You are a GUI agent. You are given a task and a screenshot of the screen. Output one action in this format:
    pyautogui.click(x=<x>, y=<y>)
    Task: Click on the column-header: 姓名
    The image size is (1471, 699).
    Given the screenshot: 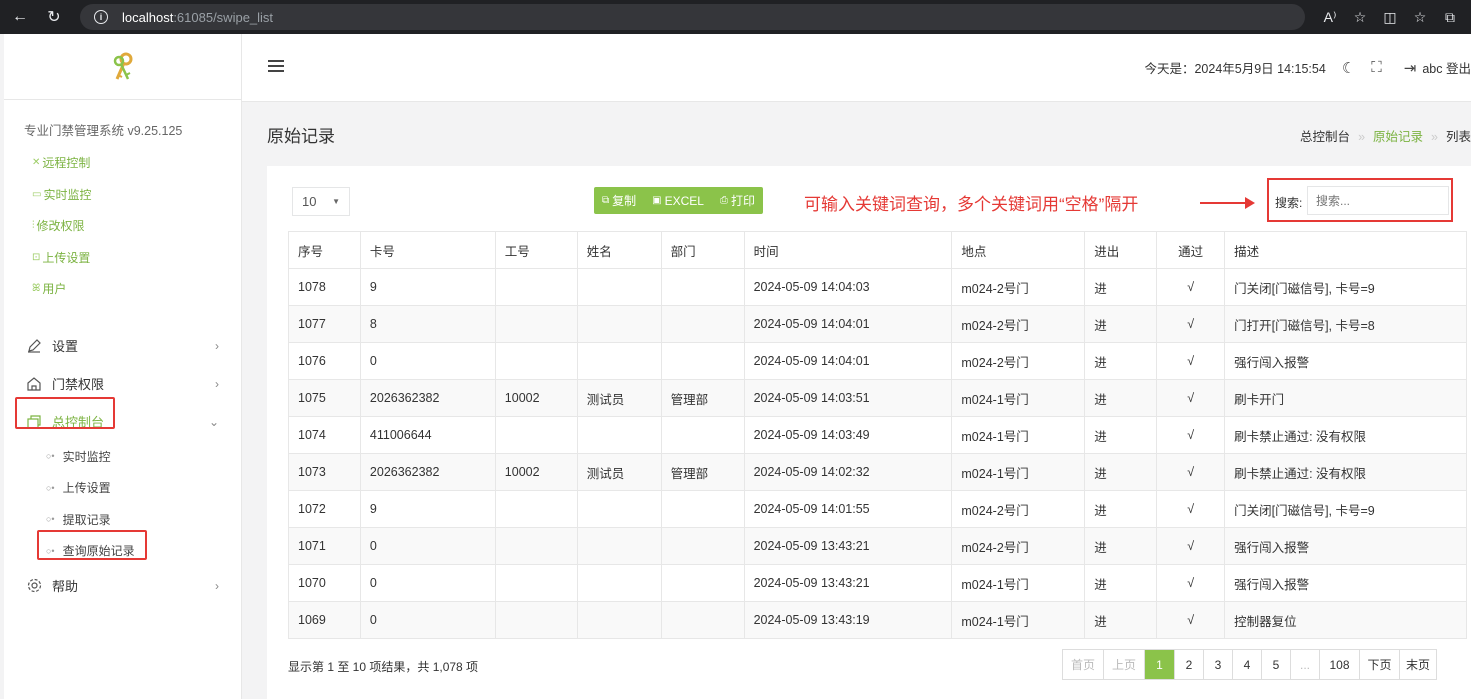 What is the action you would take?
    pyautogui.click(x=619, y=250)
    